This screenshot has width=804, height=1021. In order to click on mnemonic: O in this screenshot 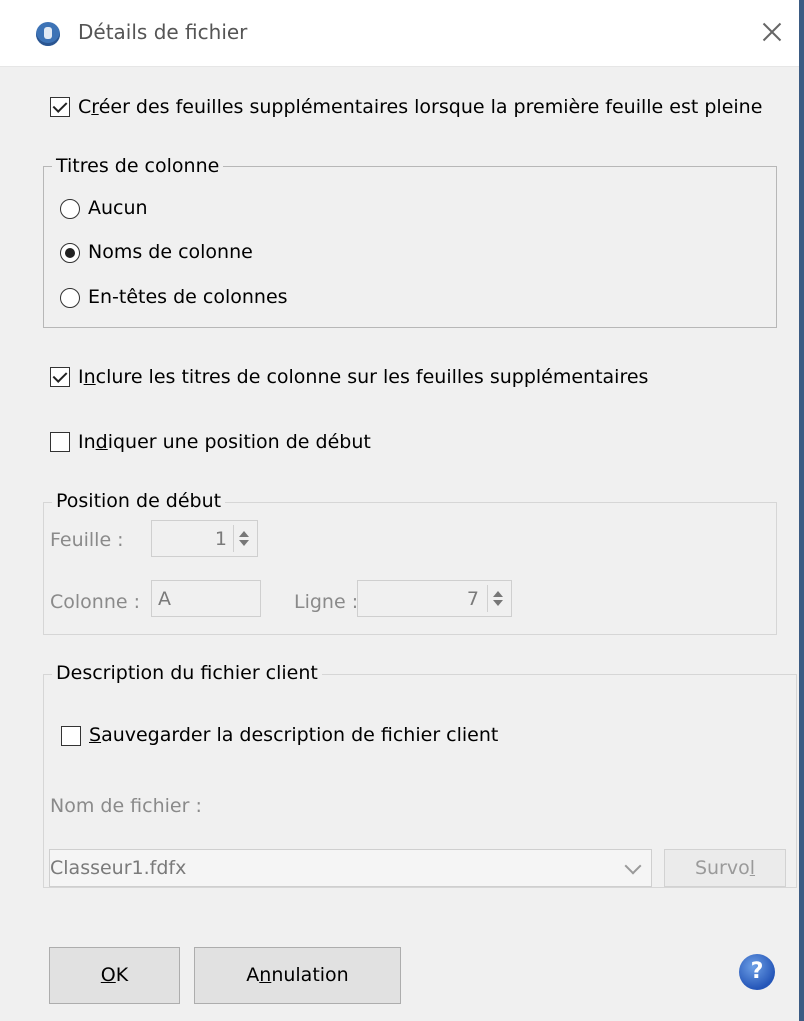, I will do `click(108, 975)`.